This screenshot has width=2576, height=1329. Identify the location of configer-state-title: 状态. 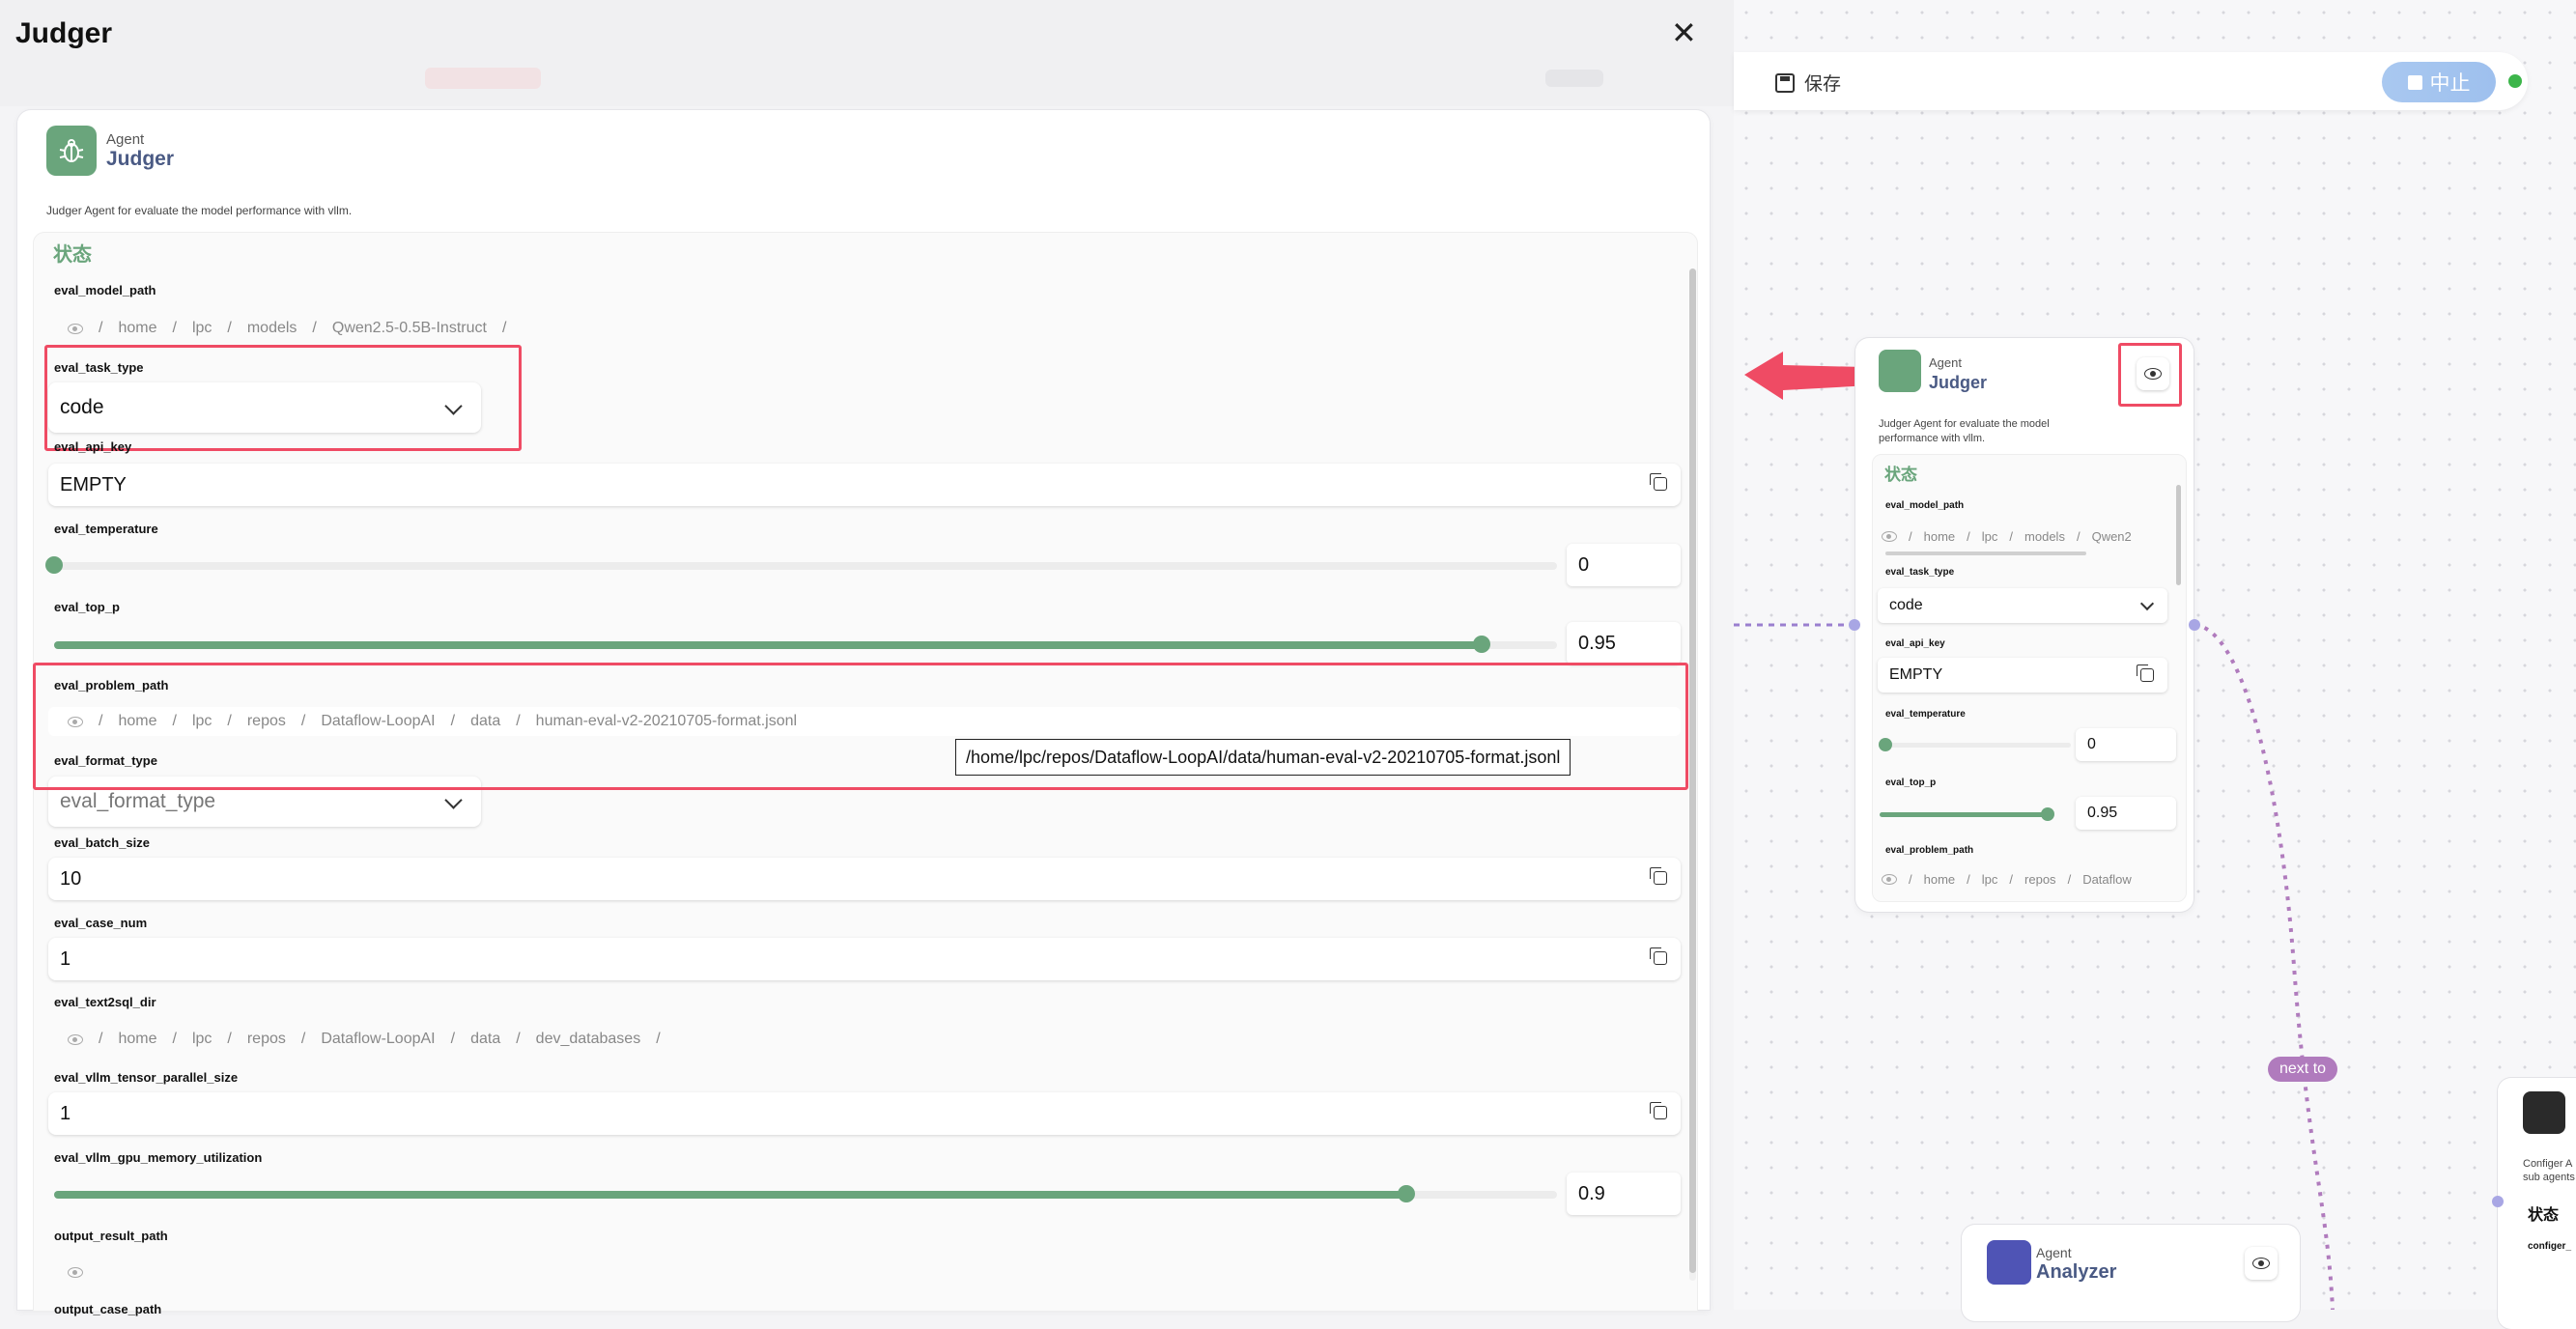
(2544, 1215).